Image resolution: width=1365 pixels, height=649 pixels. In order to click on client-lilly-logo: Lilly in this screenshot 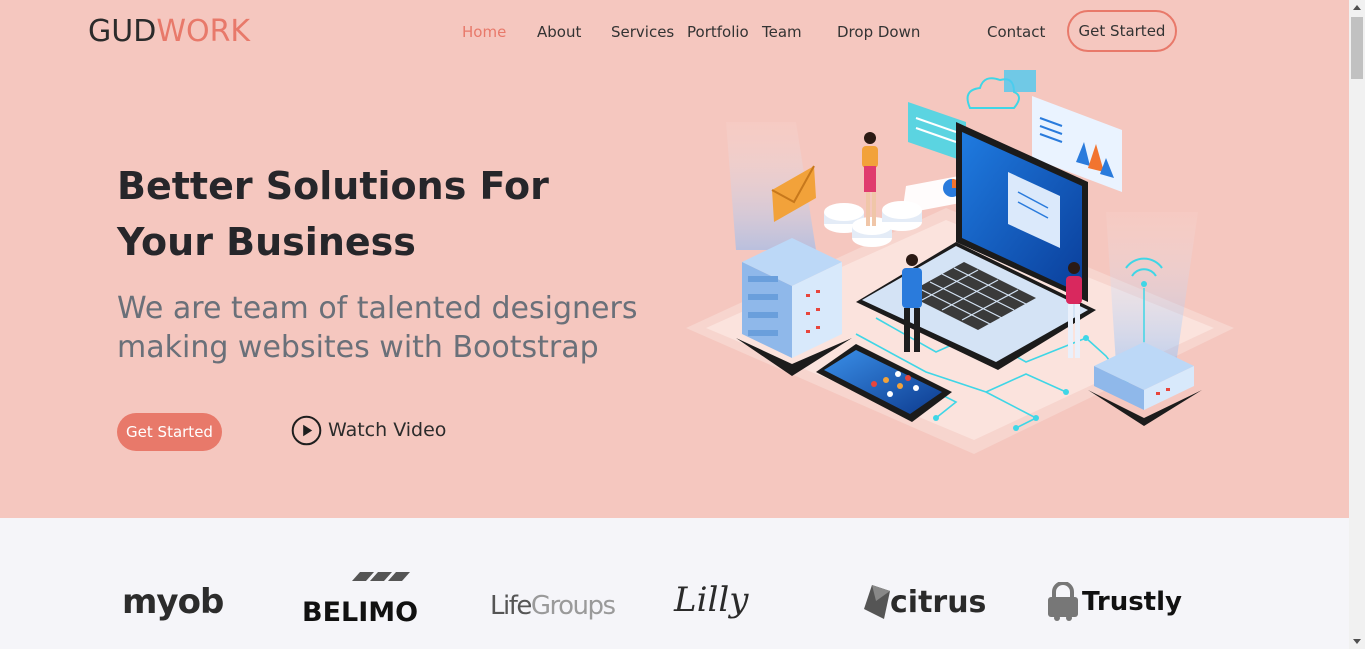, I will do `click(711, 600)`.